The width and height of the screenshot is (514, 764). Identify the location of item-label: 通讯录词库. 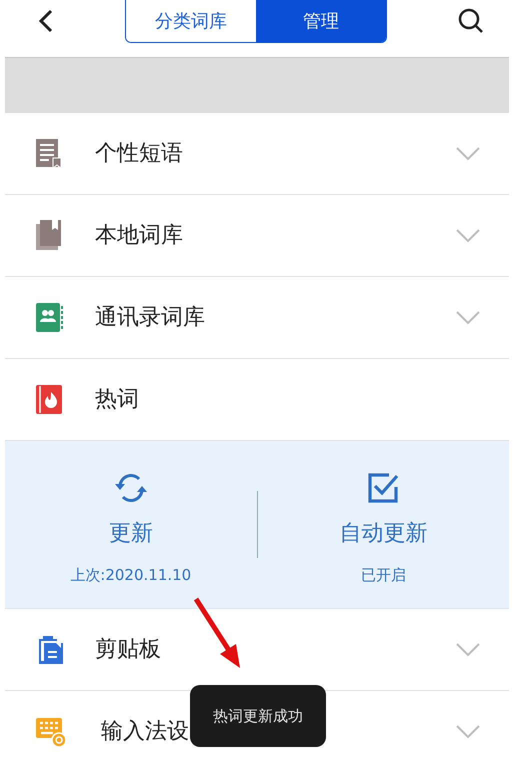
(150, 318).